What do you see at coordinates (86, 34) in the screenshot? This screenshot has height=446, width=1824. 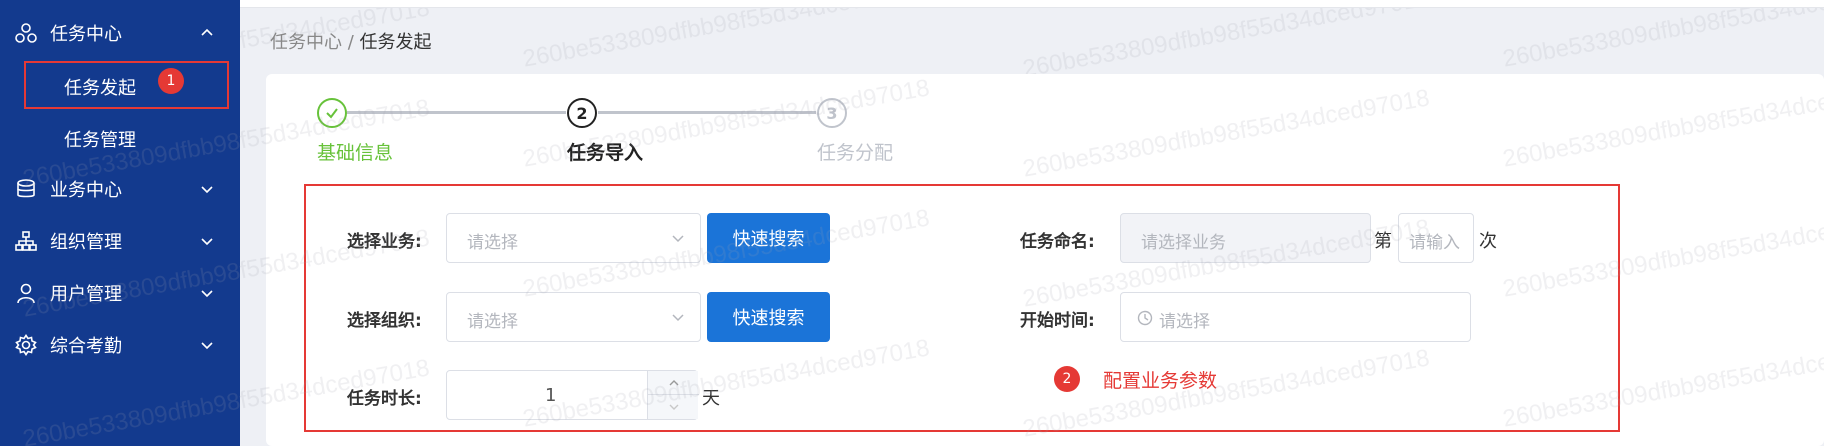 I see `menu-group-label: 任务中心` at bounding box center [86, 34].